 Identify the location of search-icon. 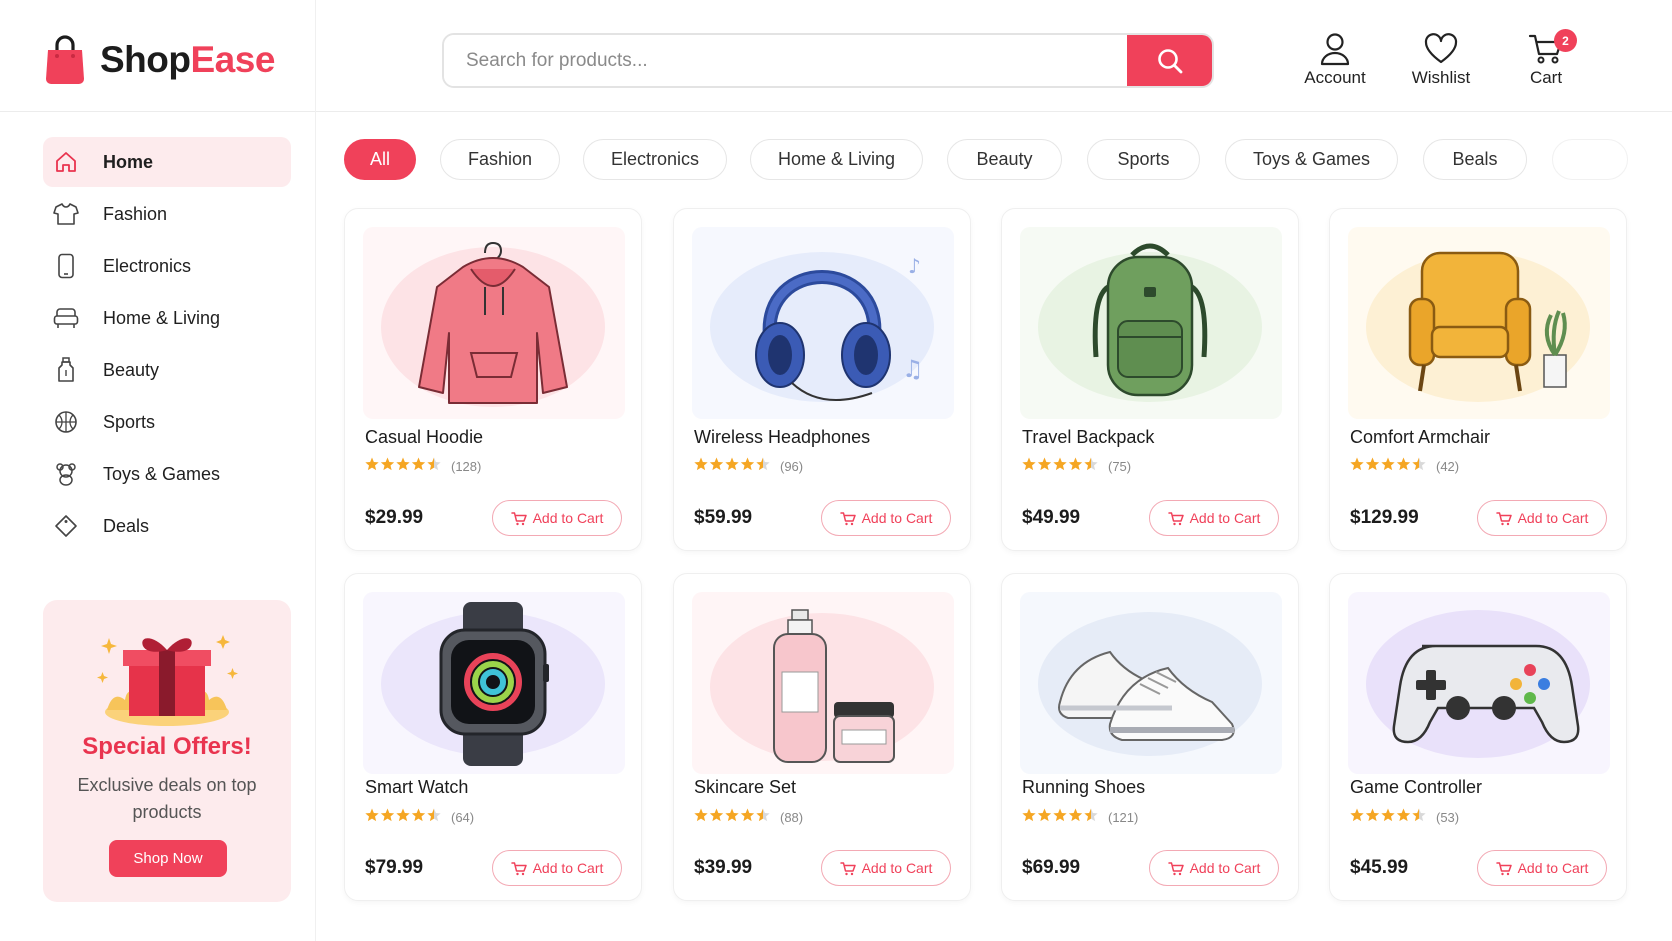
(1169, 60).